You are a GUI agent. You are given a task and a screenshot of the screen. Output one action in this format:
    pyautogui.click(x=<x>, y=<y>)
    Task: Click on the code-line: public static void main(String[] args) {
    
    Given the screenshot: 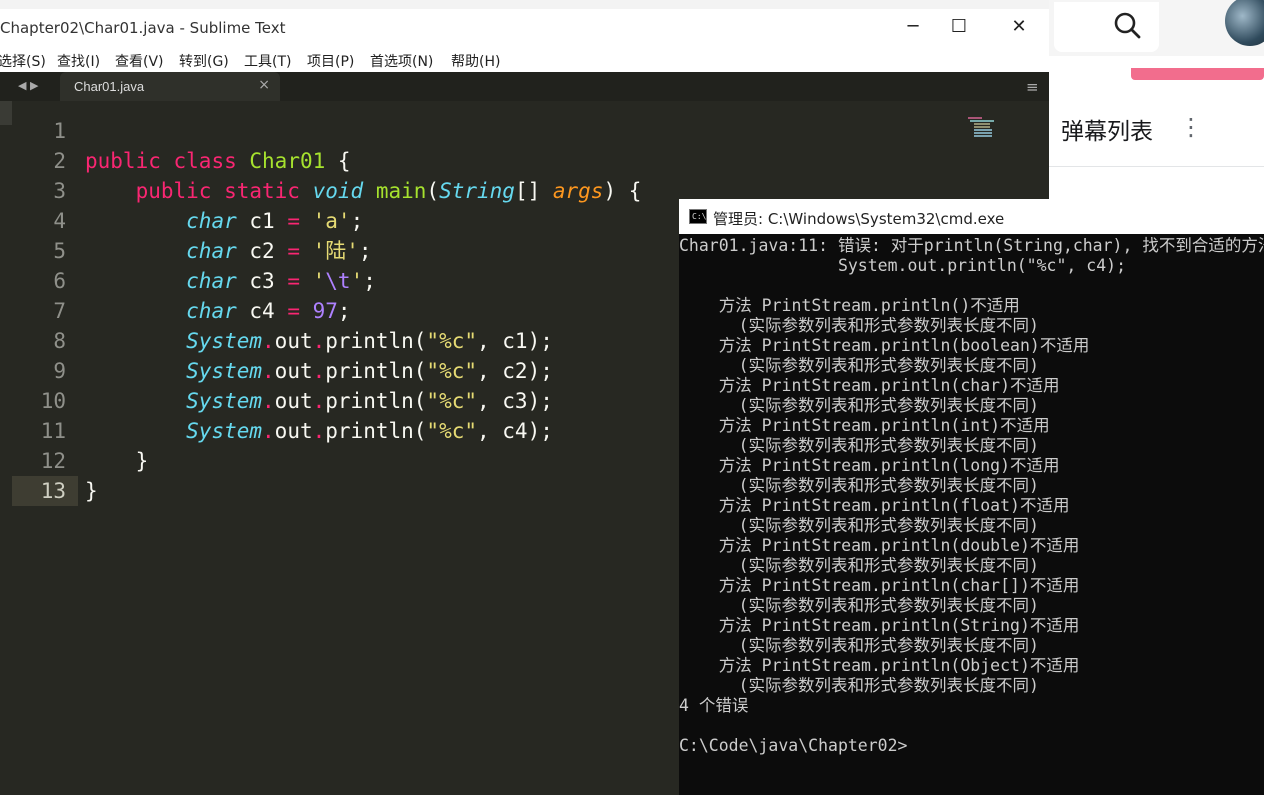 What is the action you would take?
    pyautogui.click(x=363, y=191)
    